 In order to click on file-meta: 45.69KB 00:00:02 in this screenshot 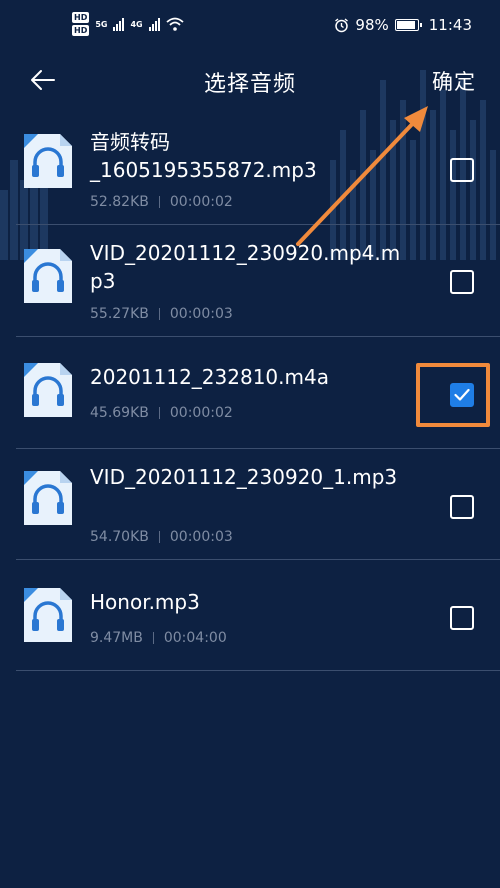, I will do `click(161, 413)`.